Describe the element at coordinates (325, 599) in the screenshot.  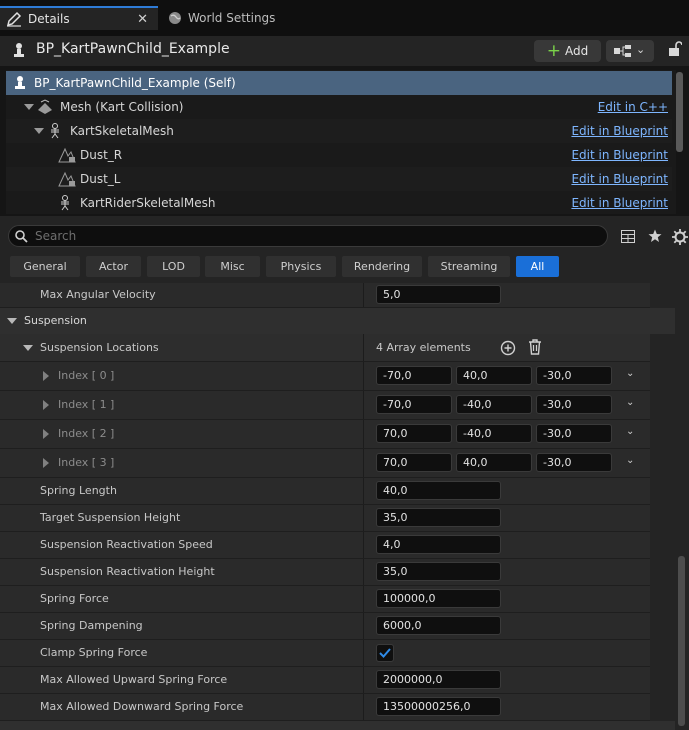
I see `property-row-spring-force: Spring Force 100000,0` at that location.